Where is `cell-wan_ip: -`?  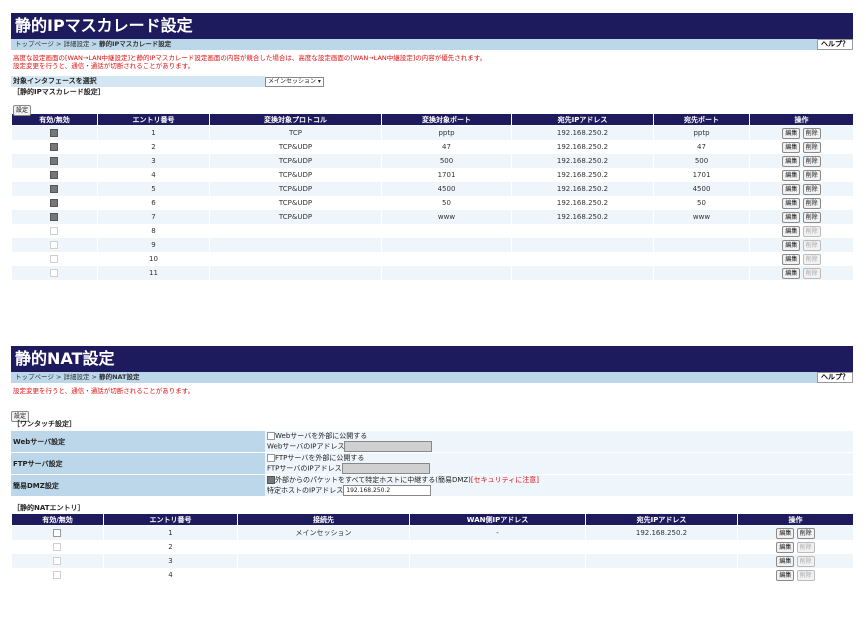
cell-wan_ip: - is located at coordinates (497, 532).